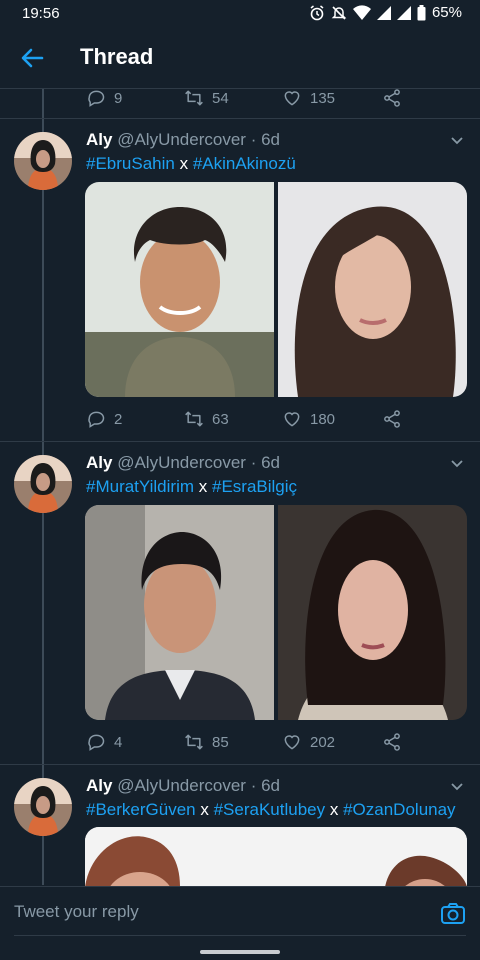 This screenshot has width=480, height=960. Describe the element at coordinates (117, 56) in the screenshot. I see `page-title: Thread` at that location.